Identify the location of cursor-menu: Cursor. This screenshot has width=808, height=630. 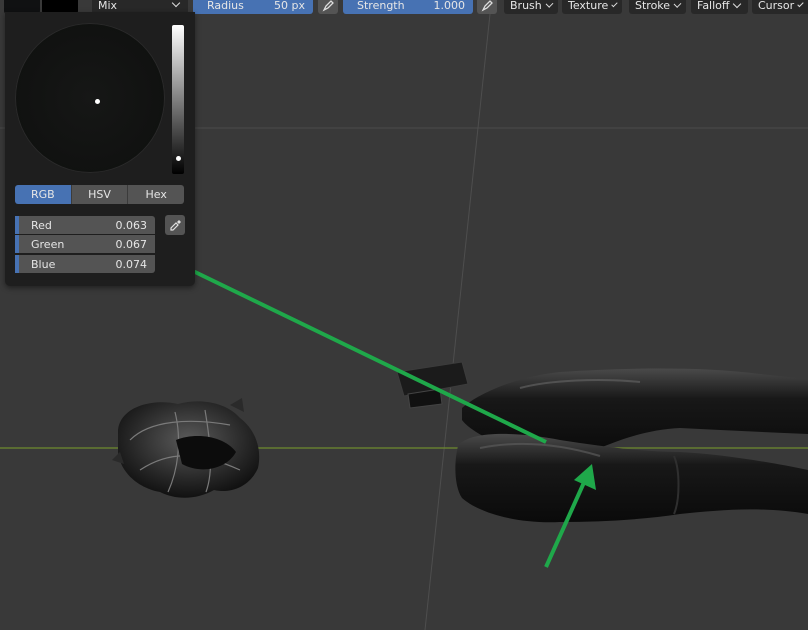
(780, 7).